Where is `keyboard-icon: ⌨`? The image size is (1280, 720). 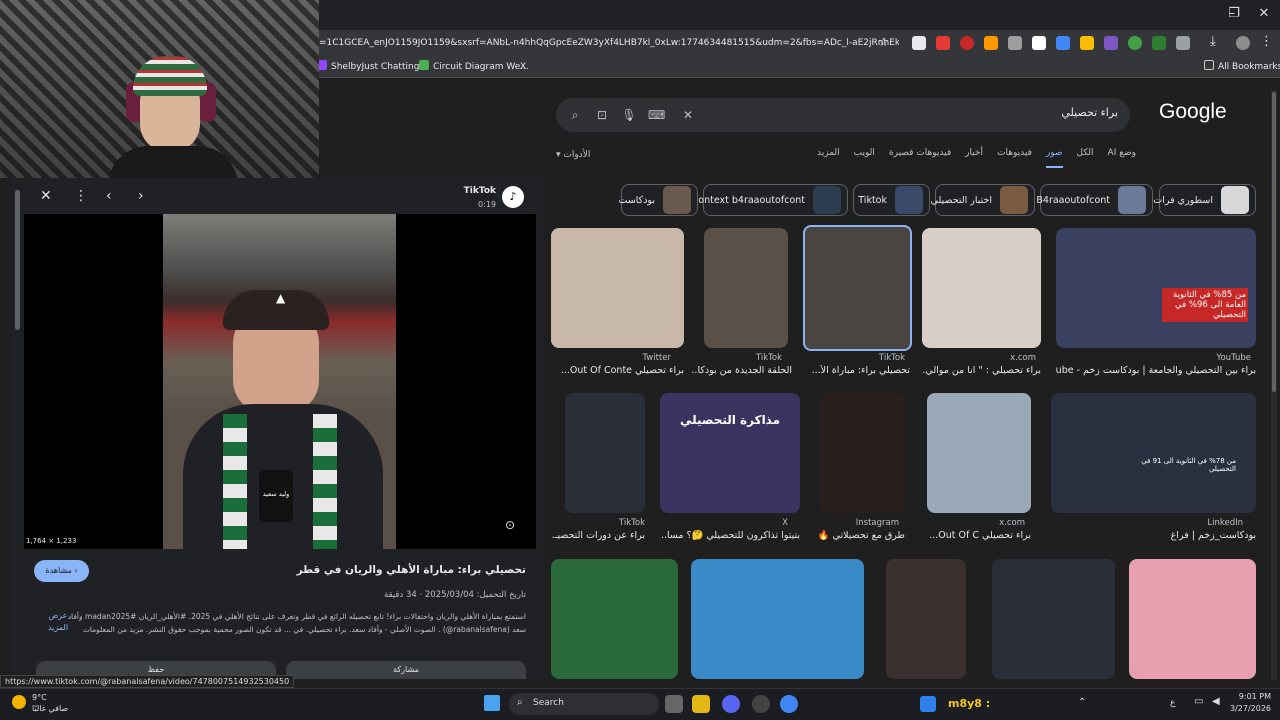 keyboard-icon: ⌨ is located at coordinates (656, 115).